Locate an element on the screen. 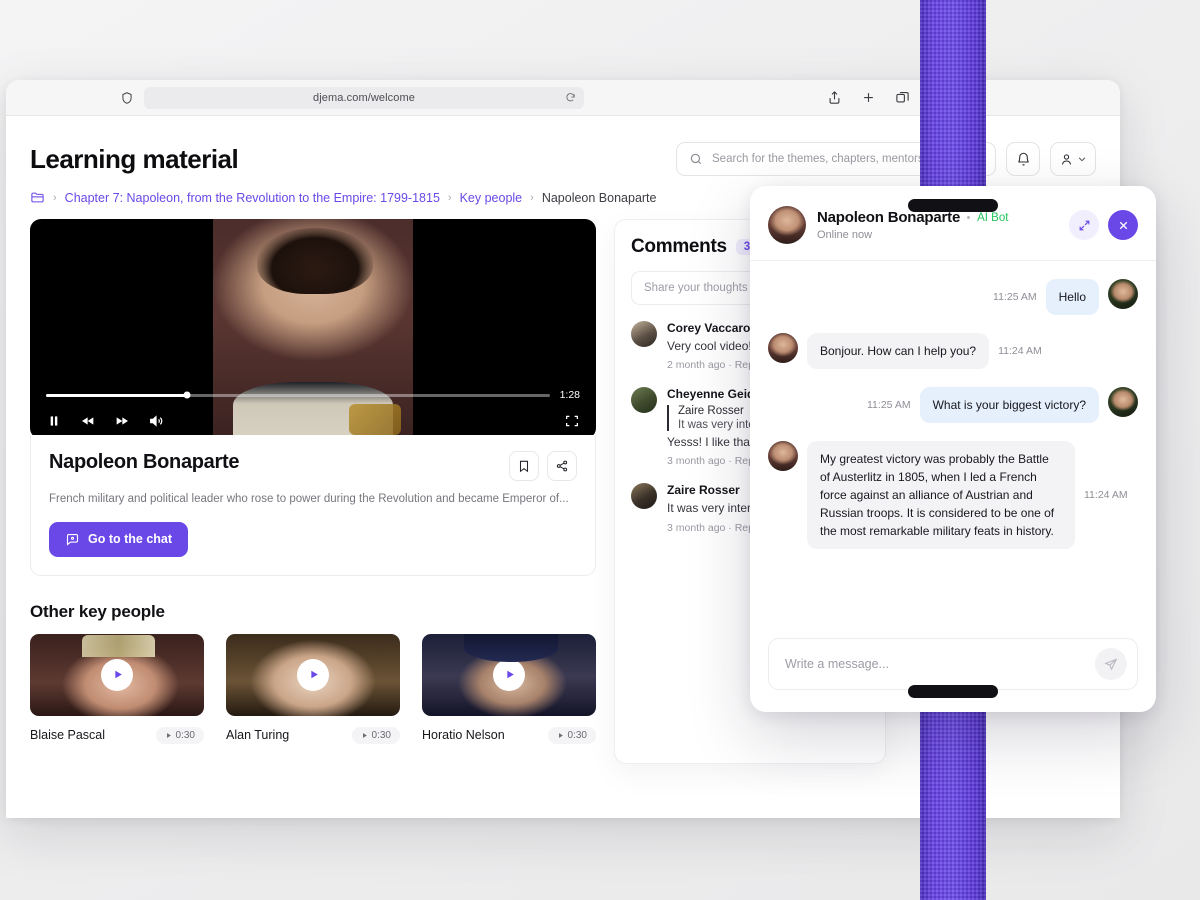 The width and height of the screenshot is (1200, 900). message-bubble: Hello is located at coordinates (1072, 297).